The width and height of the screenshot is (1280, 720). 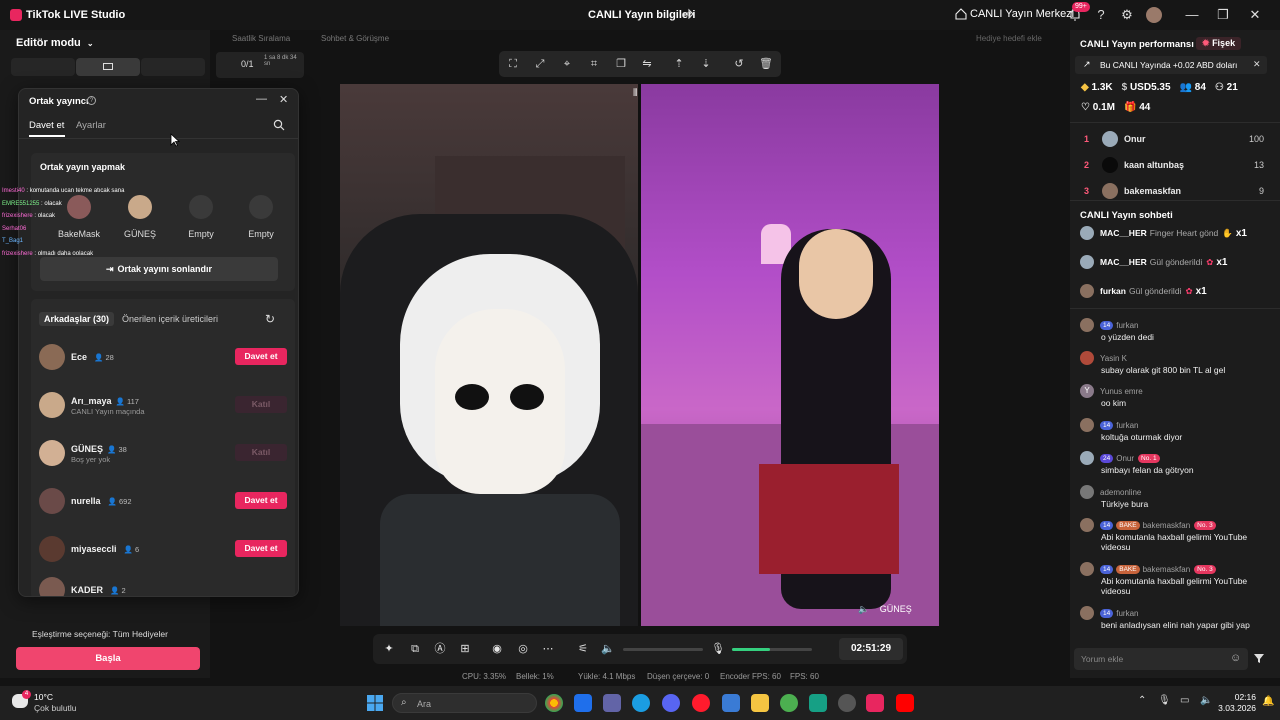 I want to click on filter-icon, so click(x=1259, y=659).